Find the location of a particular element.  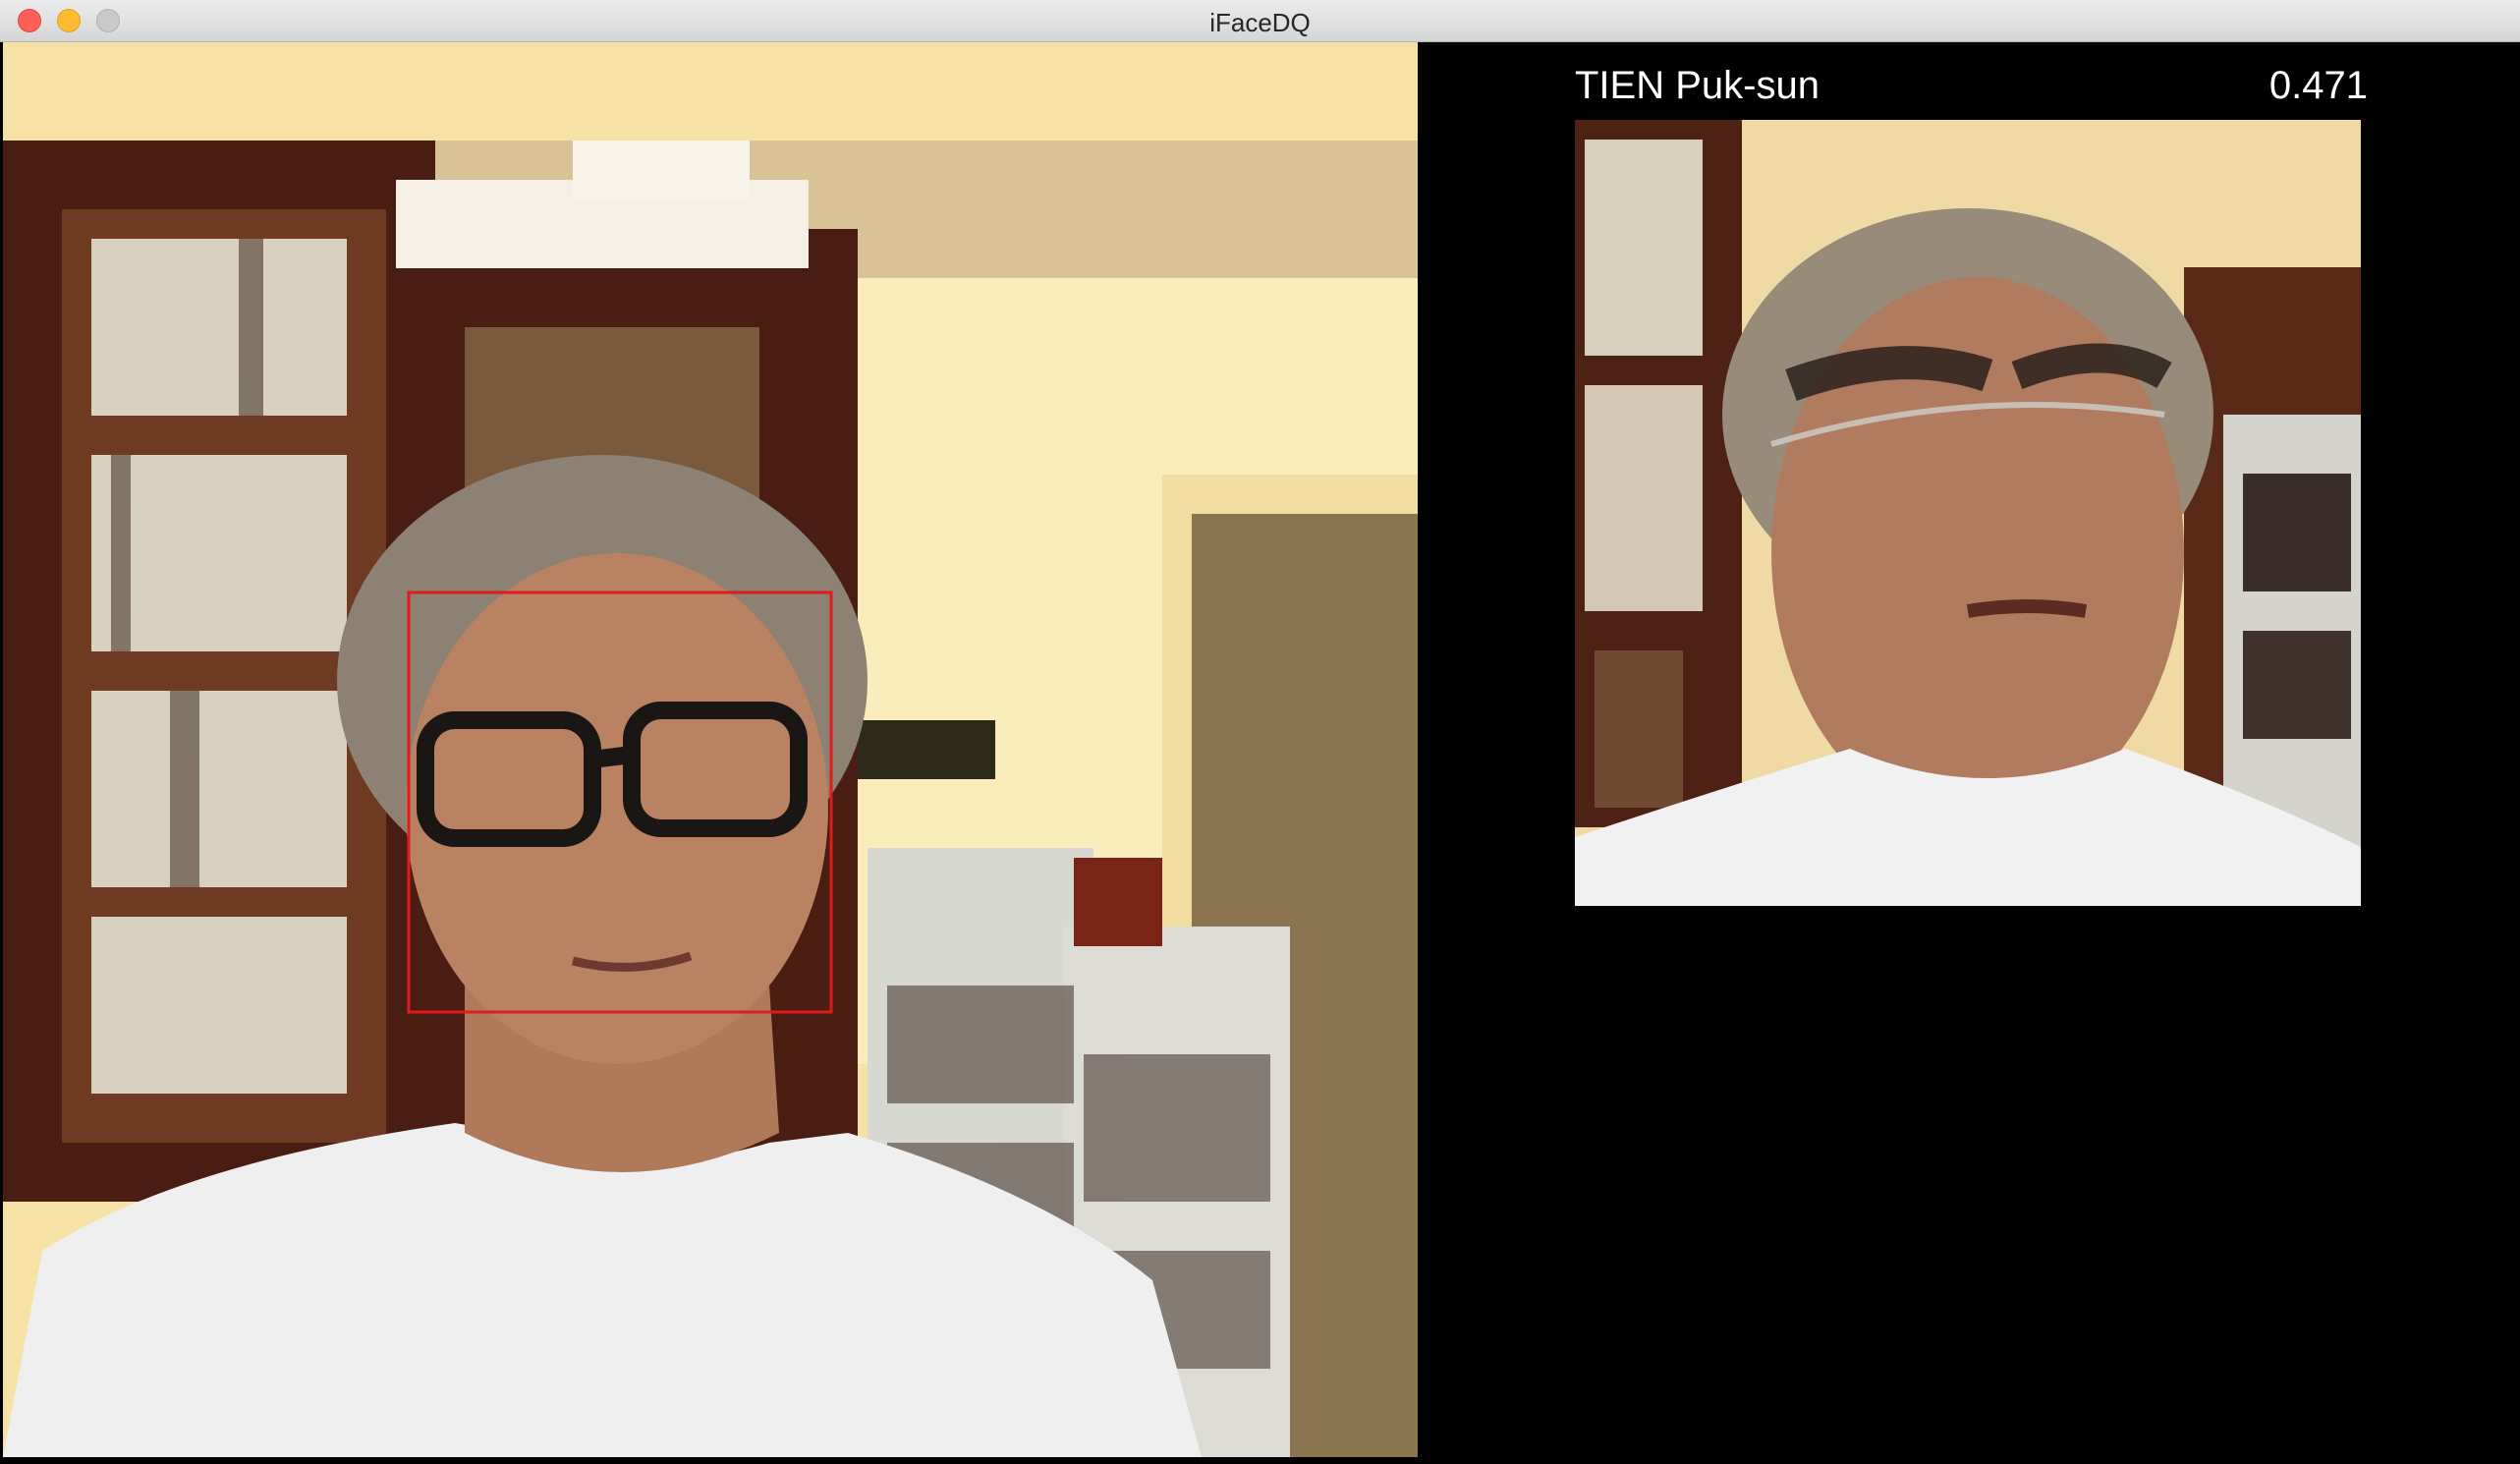

title-bar: iFaceDQ is located at coordinates (1260, 21).